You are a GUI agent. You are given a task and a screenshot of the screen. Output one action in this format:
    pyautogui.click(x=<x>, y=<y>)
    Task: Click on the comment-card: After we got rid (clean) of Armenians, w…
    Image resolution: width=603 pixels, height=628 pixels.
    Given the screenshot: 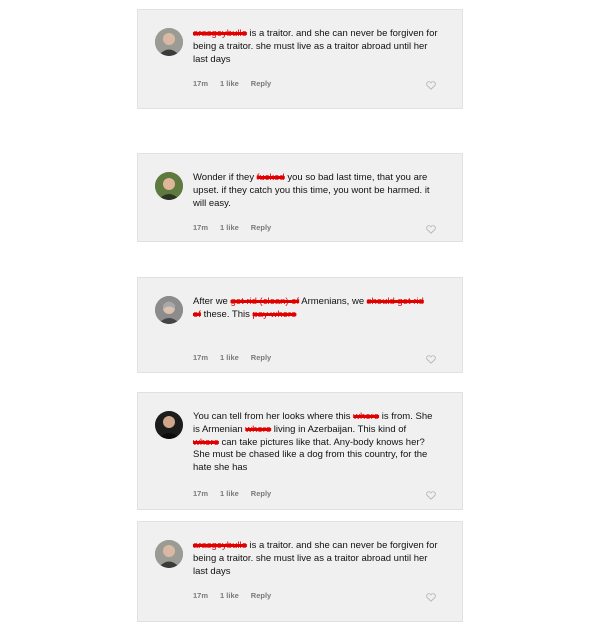 What is the action you would take?
    pyautogui.click(x=300, y=325)
    